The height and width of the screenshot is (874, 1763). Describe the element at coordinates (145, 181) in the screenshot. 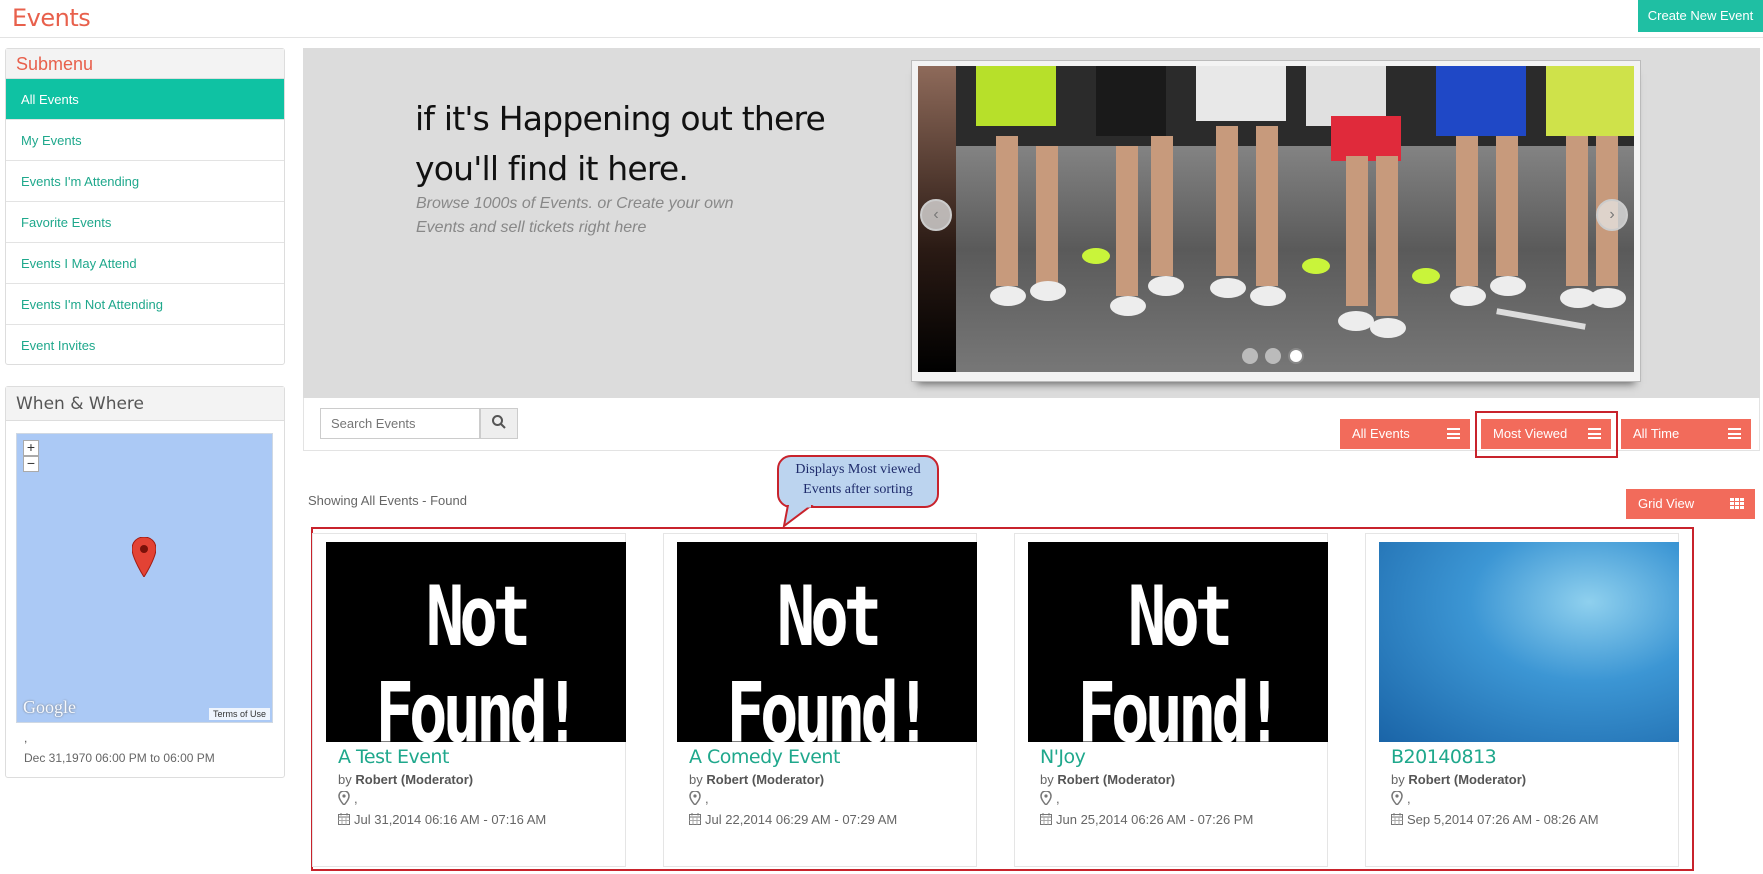

I see `submenu-item-attending: Events I'm Attending` at that location.